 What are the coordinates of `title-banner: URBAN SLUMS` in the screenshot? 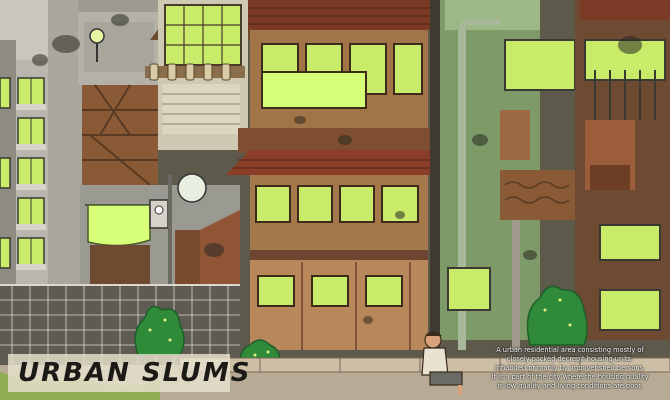 It's located at (128, 373).